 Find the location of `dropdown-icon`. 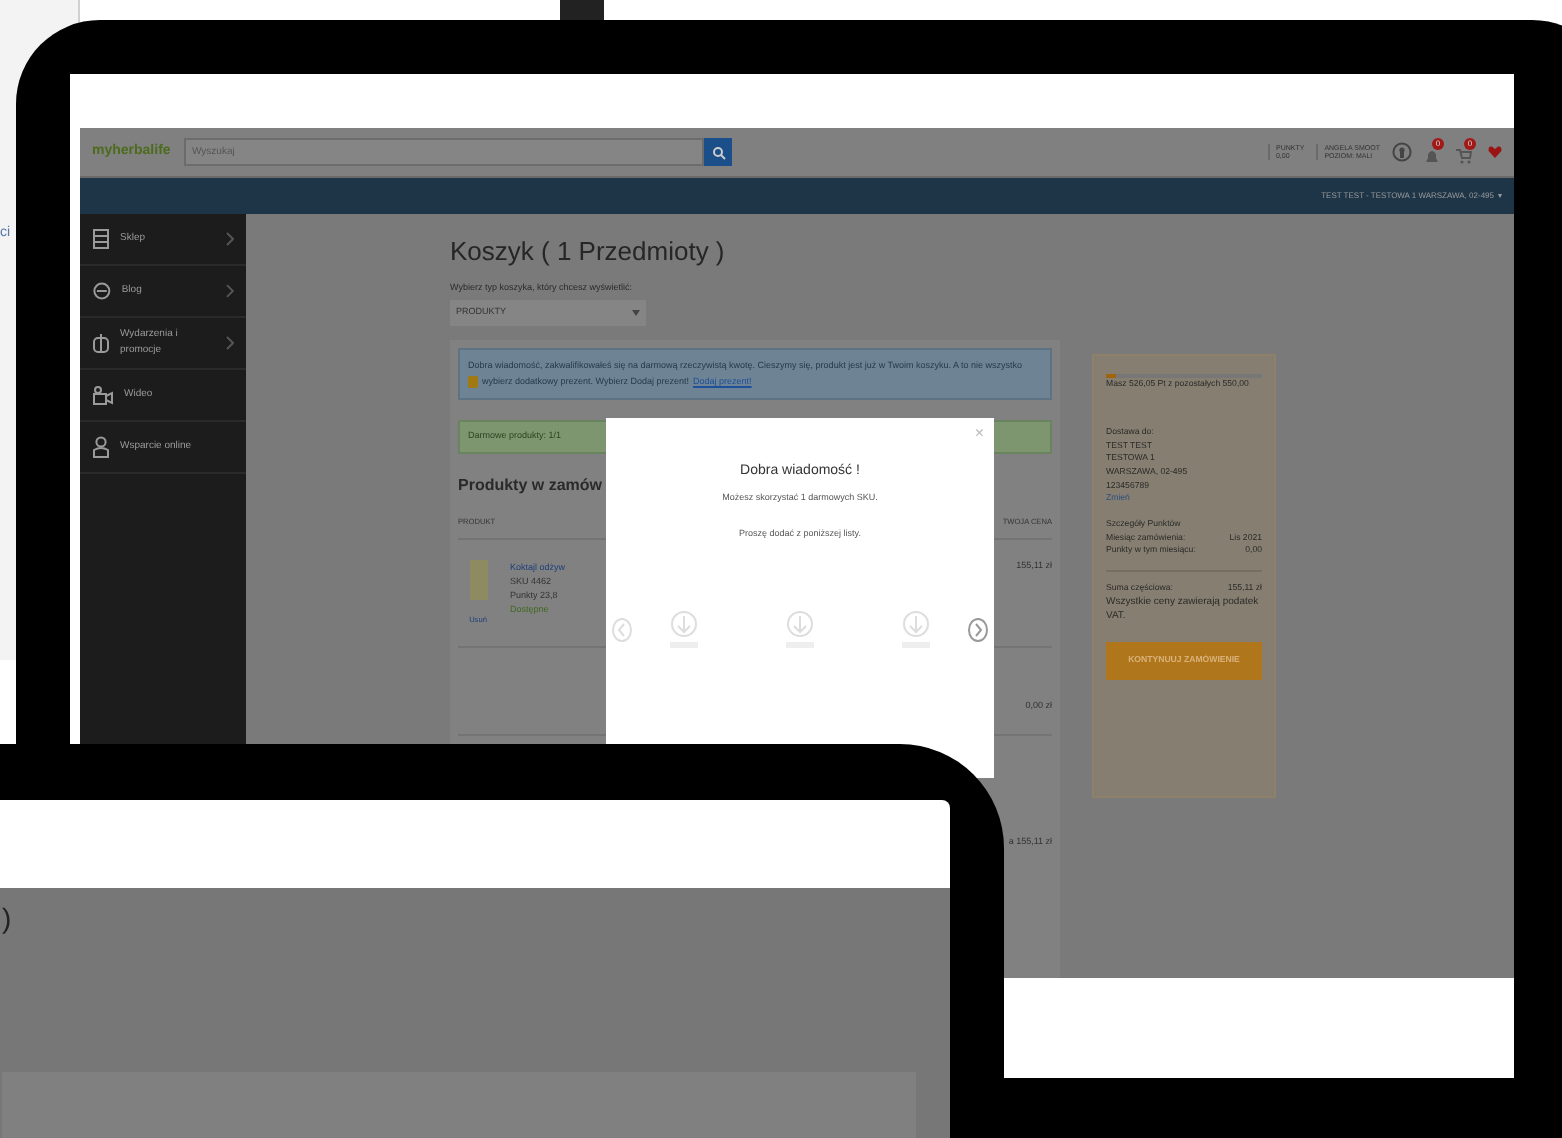

dropdown-icon is located at coordinates (636, 312).